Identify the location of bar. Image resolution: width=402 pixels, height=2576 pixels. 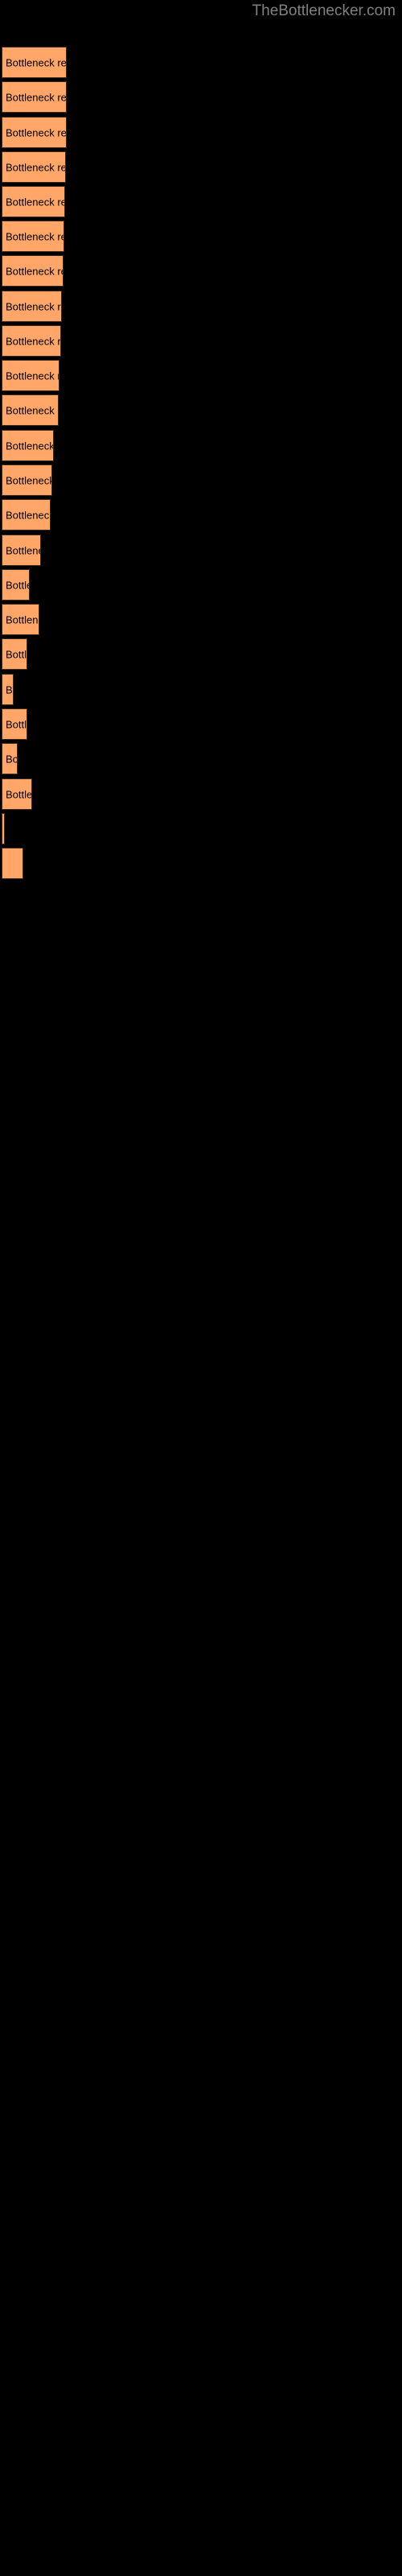
(12, 863).